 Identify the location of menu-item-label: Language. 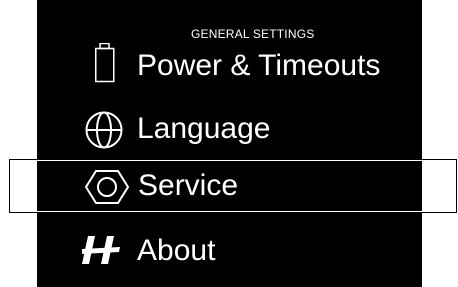
(204, 128).